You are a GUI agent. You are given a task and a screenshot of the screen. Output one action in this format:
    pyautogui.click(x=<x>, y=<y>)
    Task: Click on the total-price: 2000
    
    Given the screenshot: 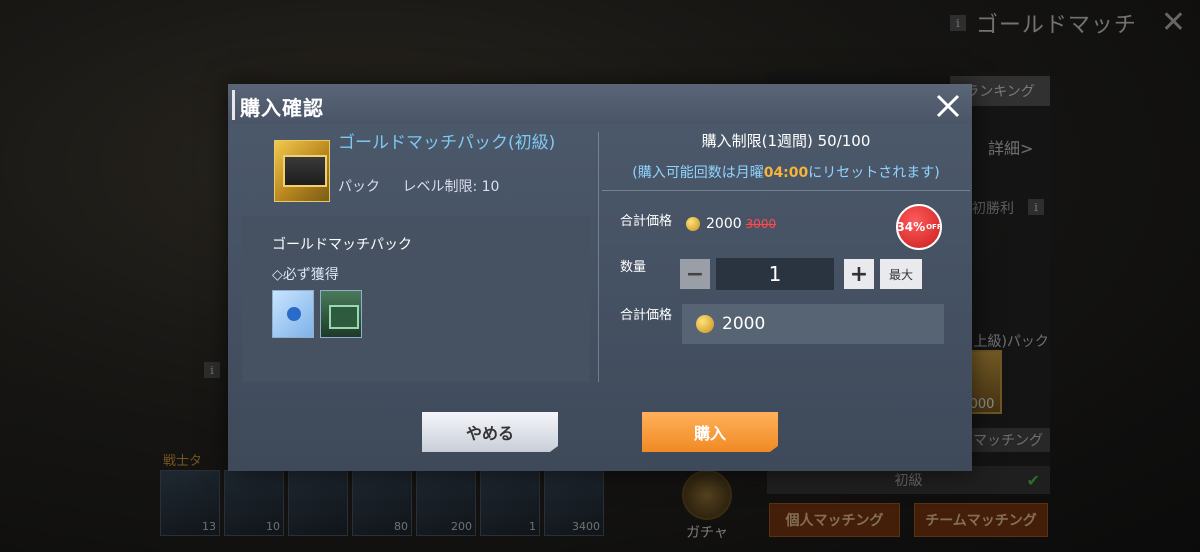 What is the action you would take?
    pyautogui.click(x=813, y=324)
    